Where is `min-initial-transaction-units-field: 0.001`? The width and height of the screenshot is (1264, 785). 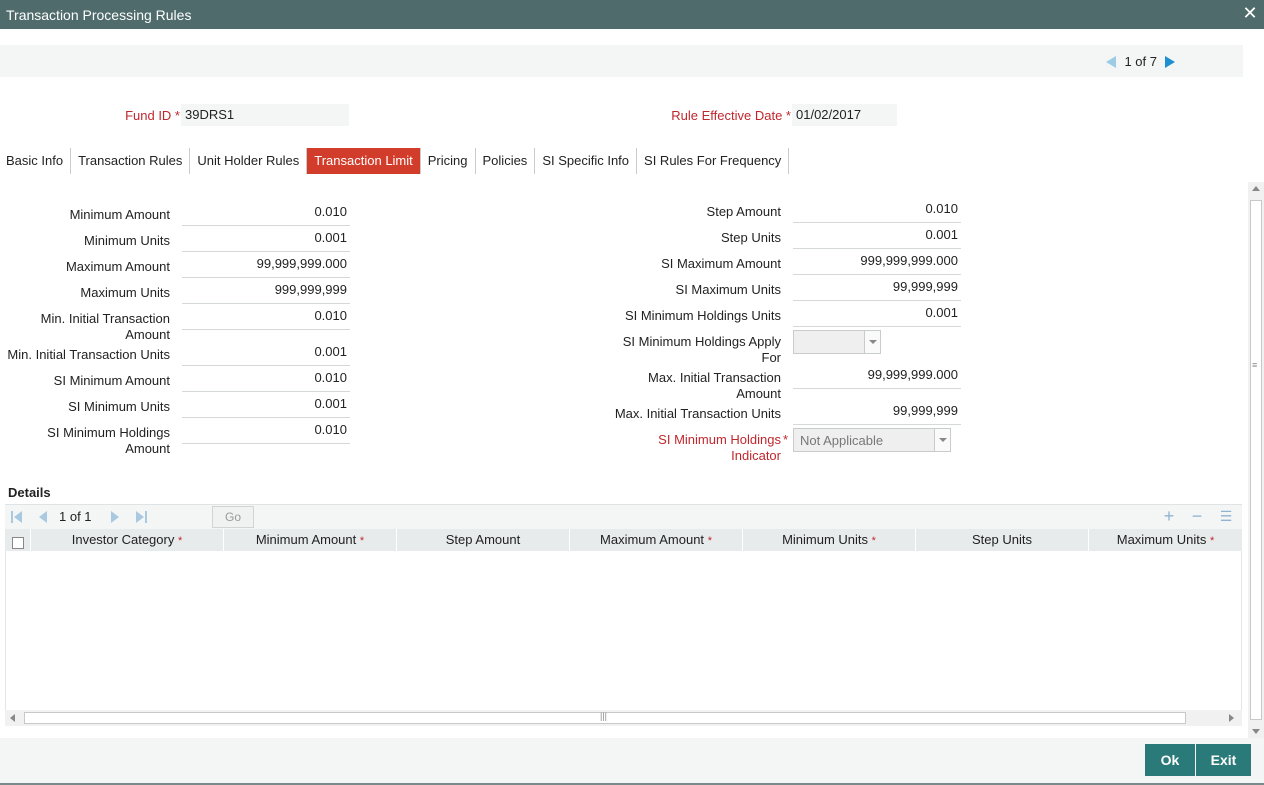
min-initial-transaction-units-field: 0.001 is located at coordinates (266, 354).